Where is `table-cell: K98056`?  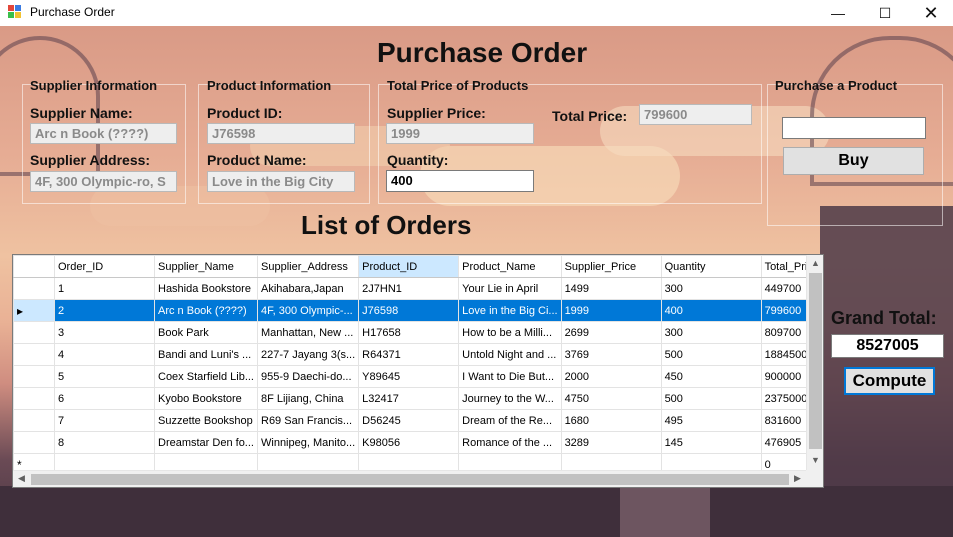 table-cell: K98056 is located at coordinates (409, 442).